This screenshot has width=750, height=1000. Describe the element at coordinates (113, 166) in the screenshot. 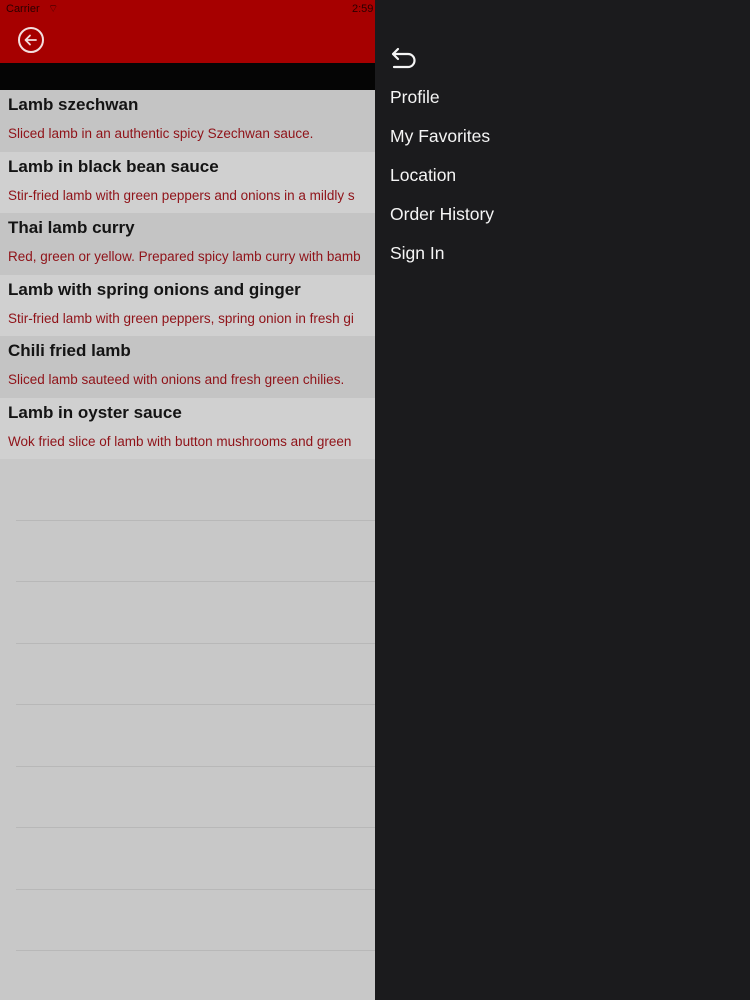

I see `dish-name: Lamb in black bean sauce` at that location.